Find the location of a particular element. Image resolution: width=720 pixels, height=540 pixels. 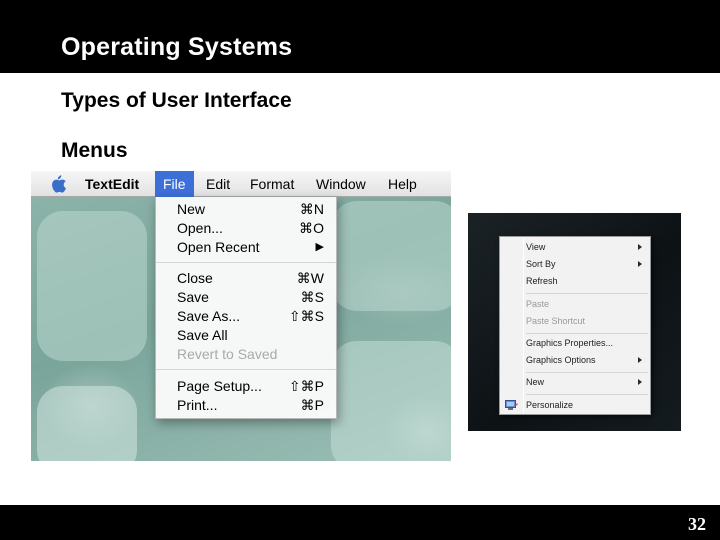

context-item-personalize: Personalize is located at coordinates (575, 405).